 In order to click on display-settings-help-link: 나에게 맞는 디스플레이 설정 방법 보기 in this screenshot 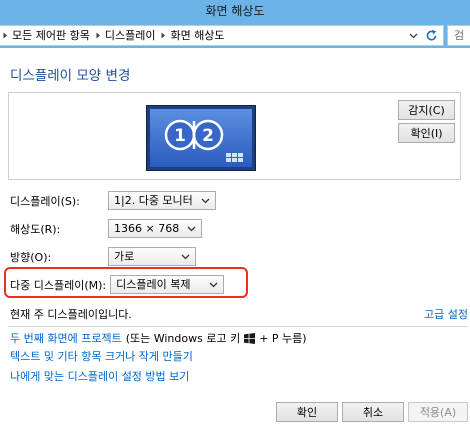, I will do `click(99, 376)`.